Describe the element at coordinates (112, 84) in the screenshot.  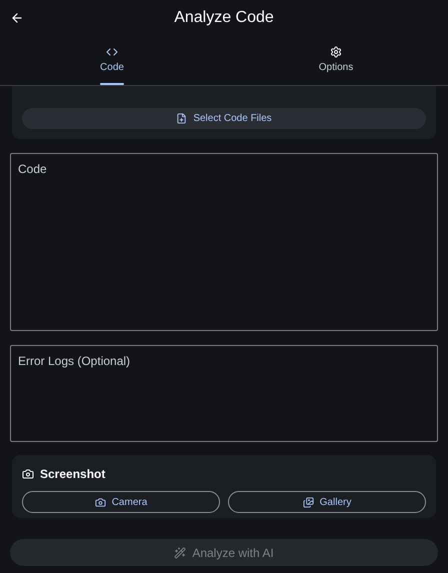
I see `tab-indicator` at that location.